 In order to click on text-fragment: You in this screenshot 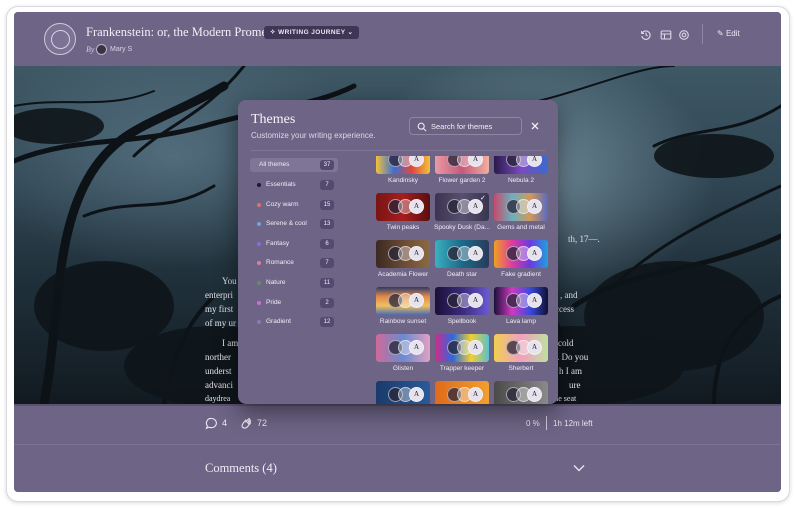, I will do `click(229, 281)`.